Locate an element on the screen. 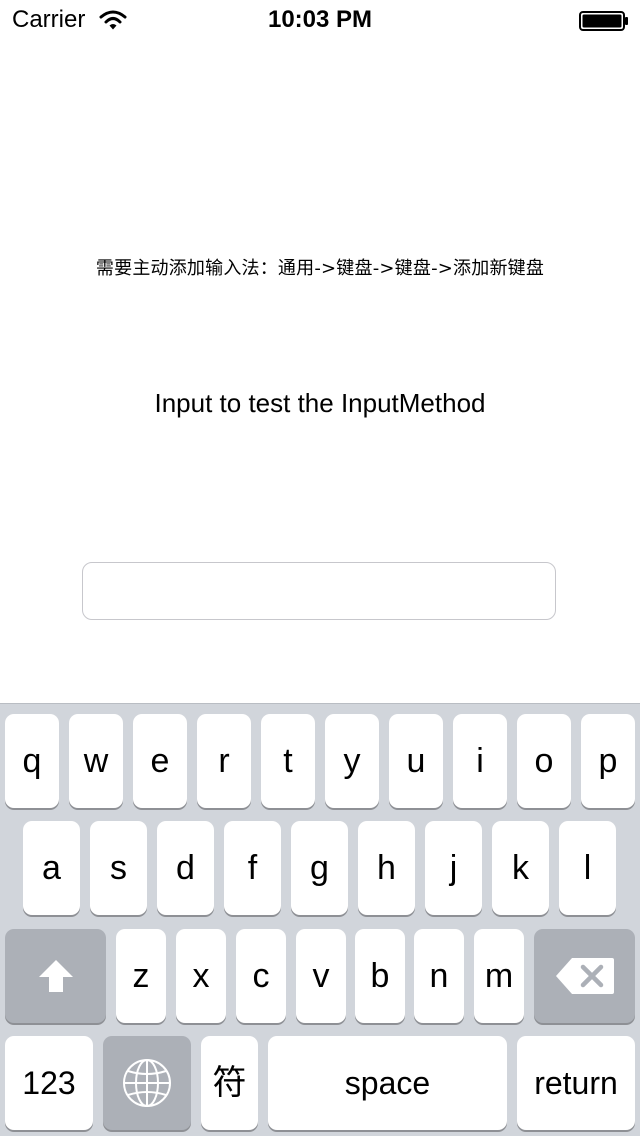  key-label: y is located at coordinates (352, 761).